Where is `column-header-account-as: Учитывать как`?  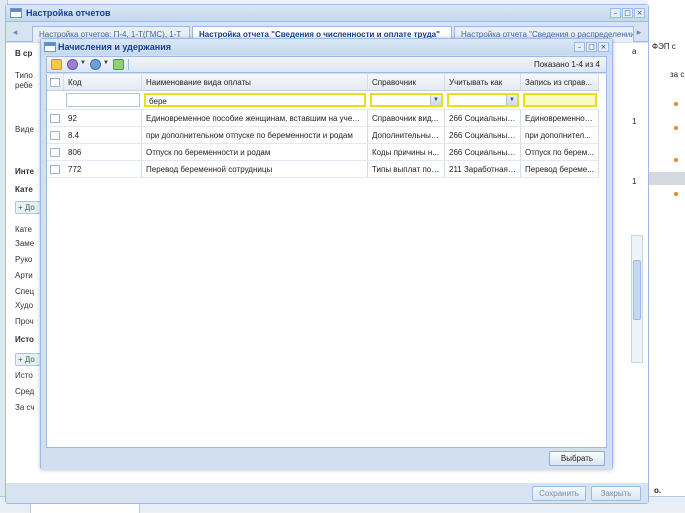
column-header-account-as: Учитывать как is located at coordinates (483, 82).